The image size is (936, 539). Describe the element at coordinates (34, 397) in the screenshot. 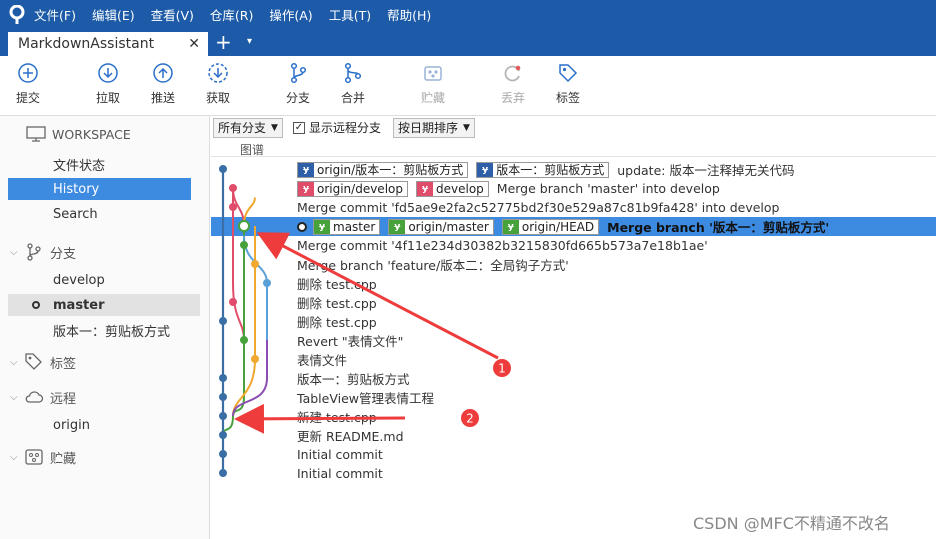

I see `cloud-icon` at that location.